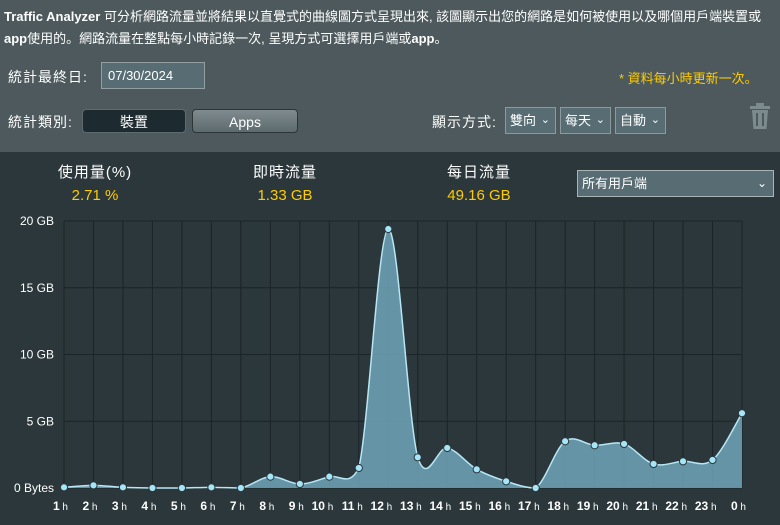 Image resolution: width=780 pixels, height=525 pixels. What do you see at coordinates (441, 506) in the screenshot?
I see `x-tick-label: 14 h` at bounding box center [441, 506].